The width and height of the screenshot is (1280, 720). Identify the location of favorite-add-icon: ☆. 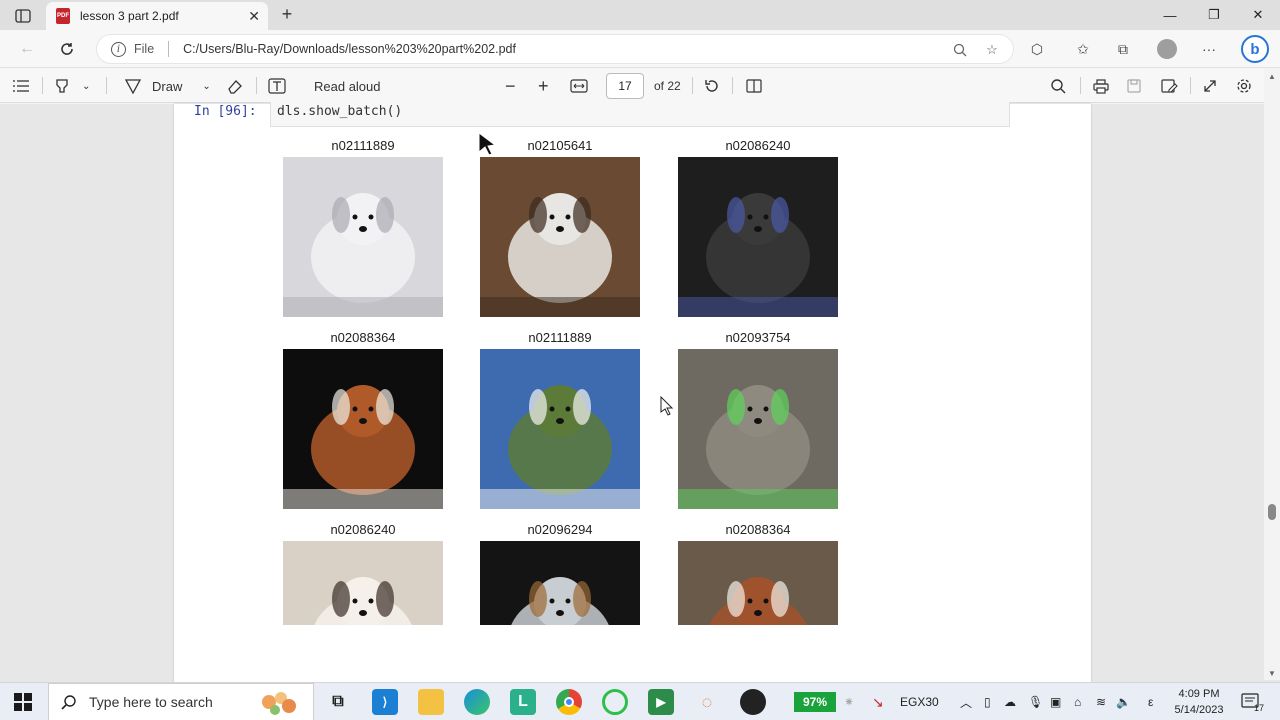
(992, 50).